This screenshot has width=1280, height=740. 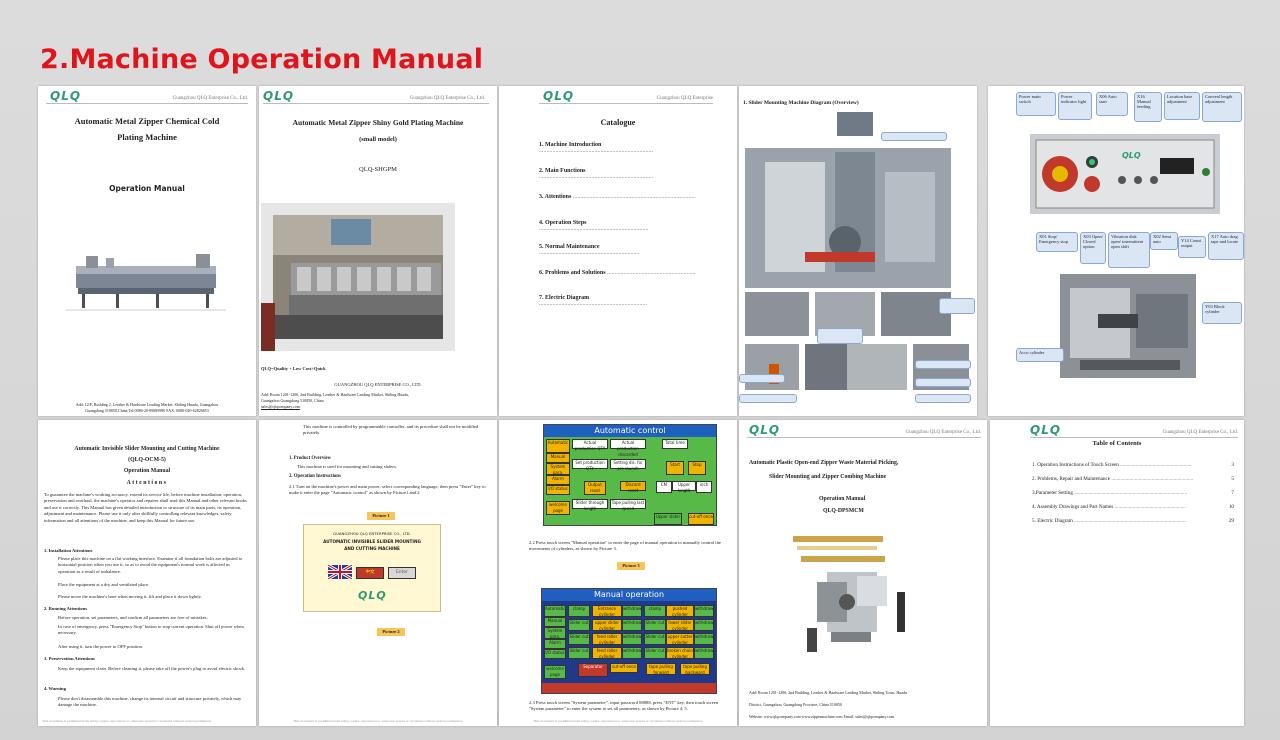 What do you see at coordinates (695, 669) in the screenshot?
I see `manual-control-button: tape pulling backward` at bounding box center [695, 669].